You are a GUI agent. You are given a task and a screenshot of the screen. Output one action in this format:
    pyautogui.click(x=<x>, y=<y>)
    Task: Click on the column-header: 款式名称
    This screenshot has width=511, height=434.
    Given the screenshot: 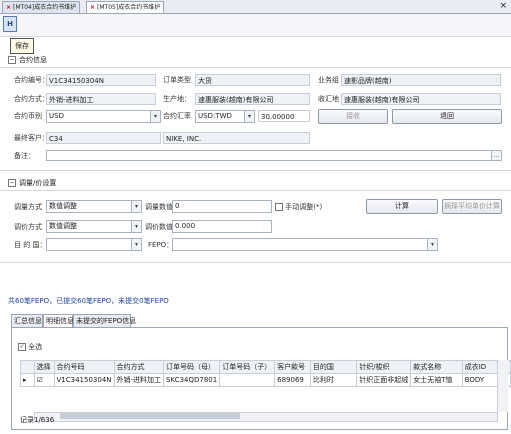 What is the action you would take?
    pyautogui.click(x=436, y=367)
    